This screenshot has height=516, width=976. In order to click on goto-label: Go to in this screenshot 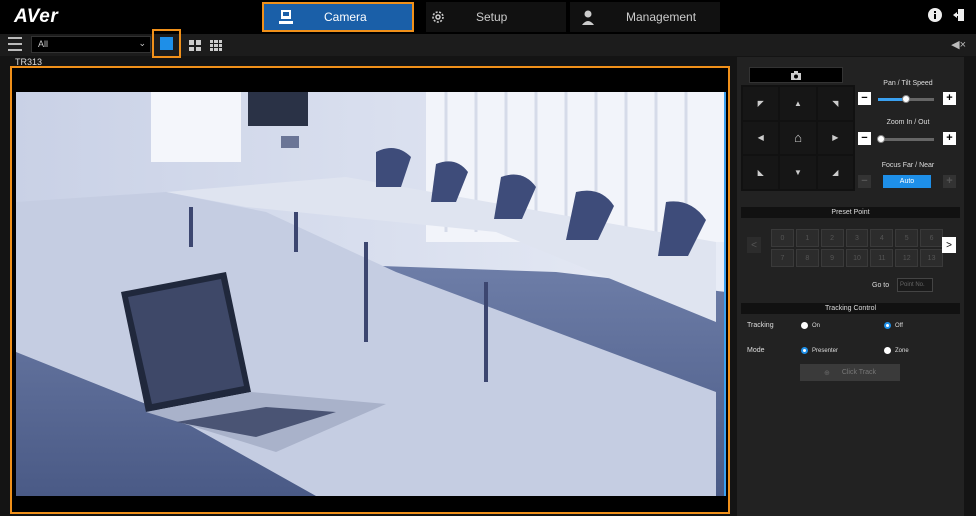, I will do `click(881, 285)`.